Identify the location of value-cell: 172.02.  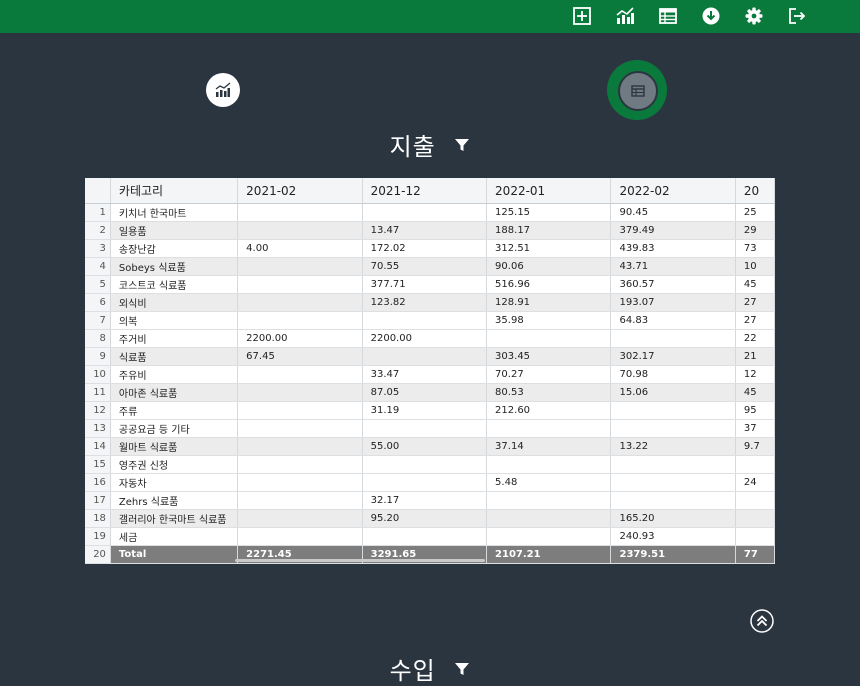
(425, 248).